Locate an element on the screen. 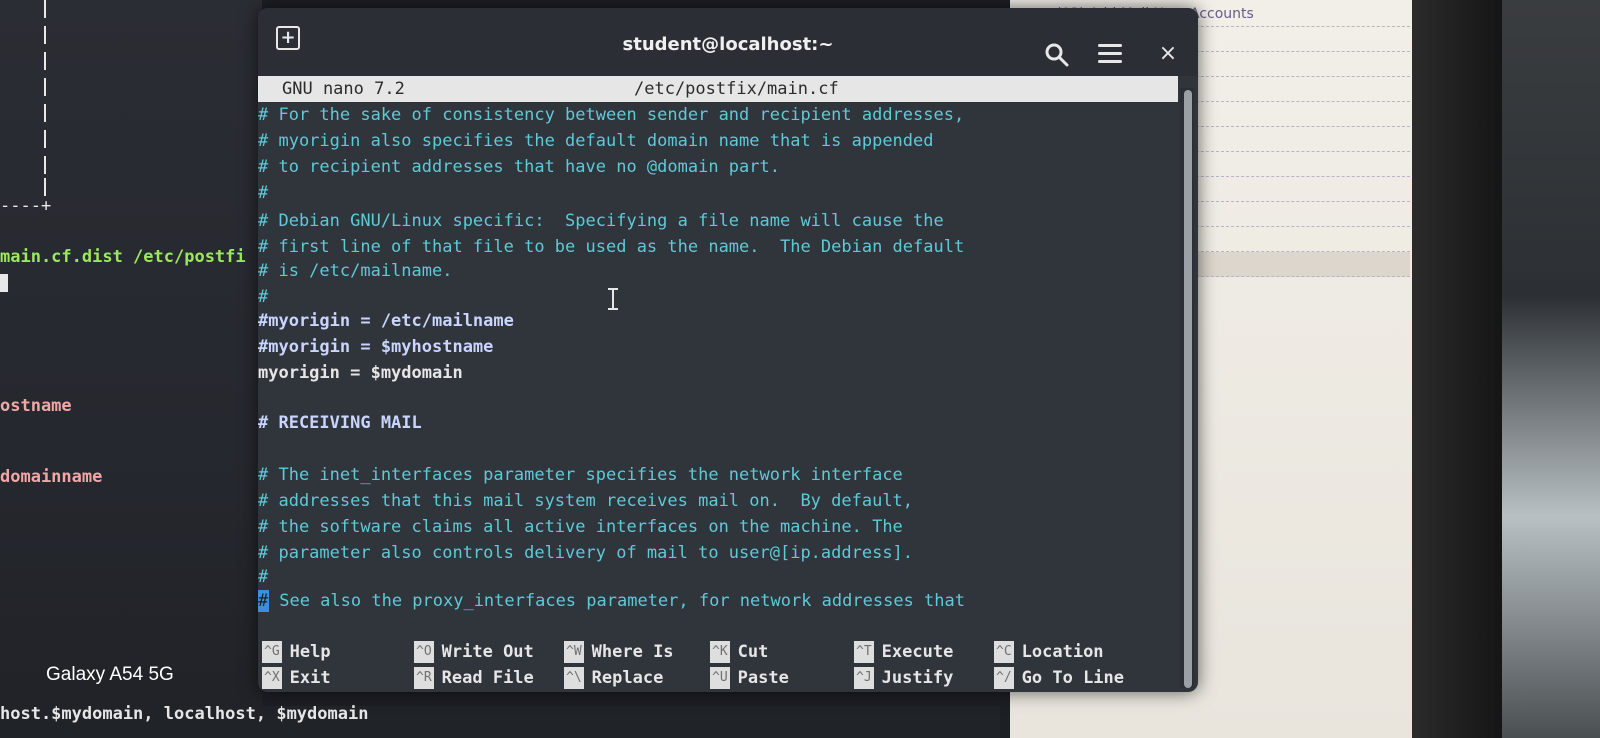  shortcut-label: Justify is located at coordinates (917, 678).